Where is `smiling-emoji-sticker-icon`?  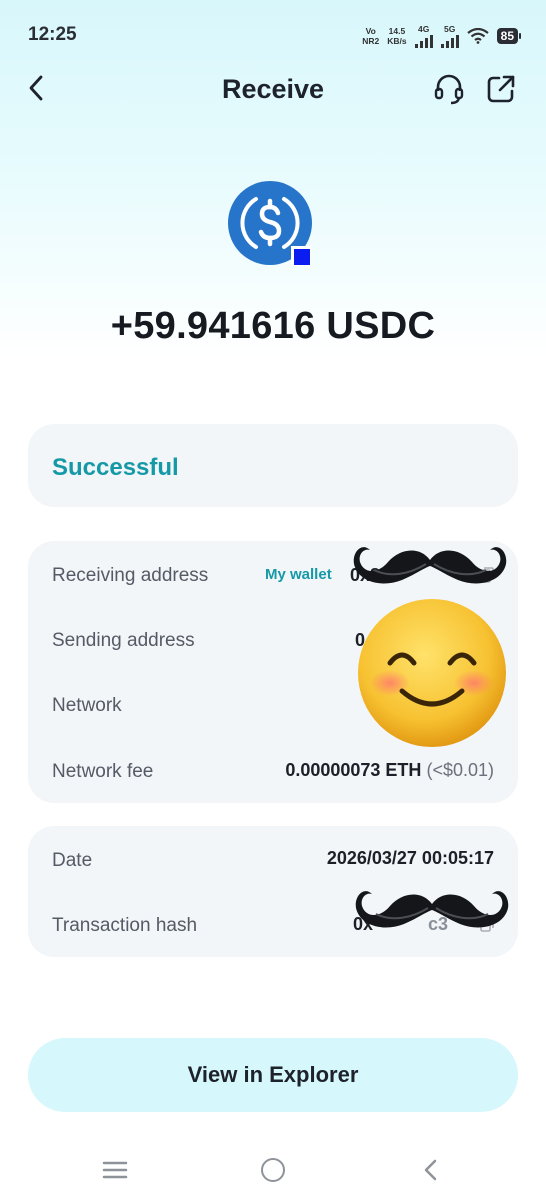
smiling-emoji-sticker-icon is located at coordinates (432, 673).